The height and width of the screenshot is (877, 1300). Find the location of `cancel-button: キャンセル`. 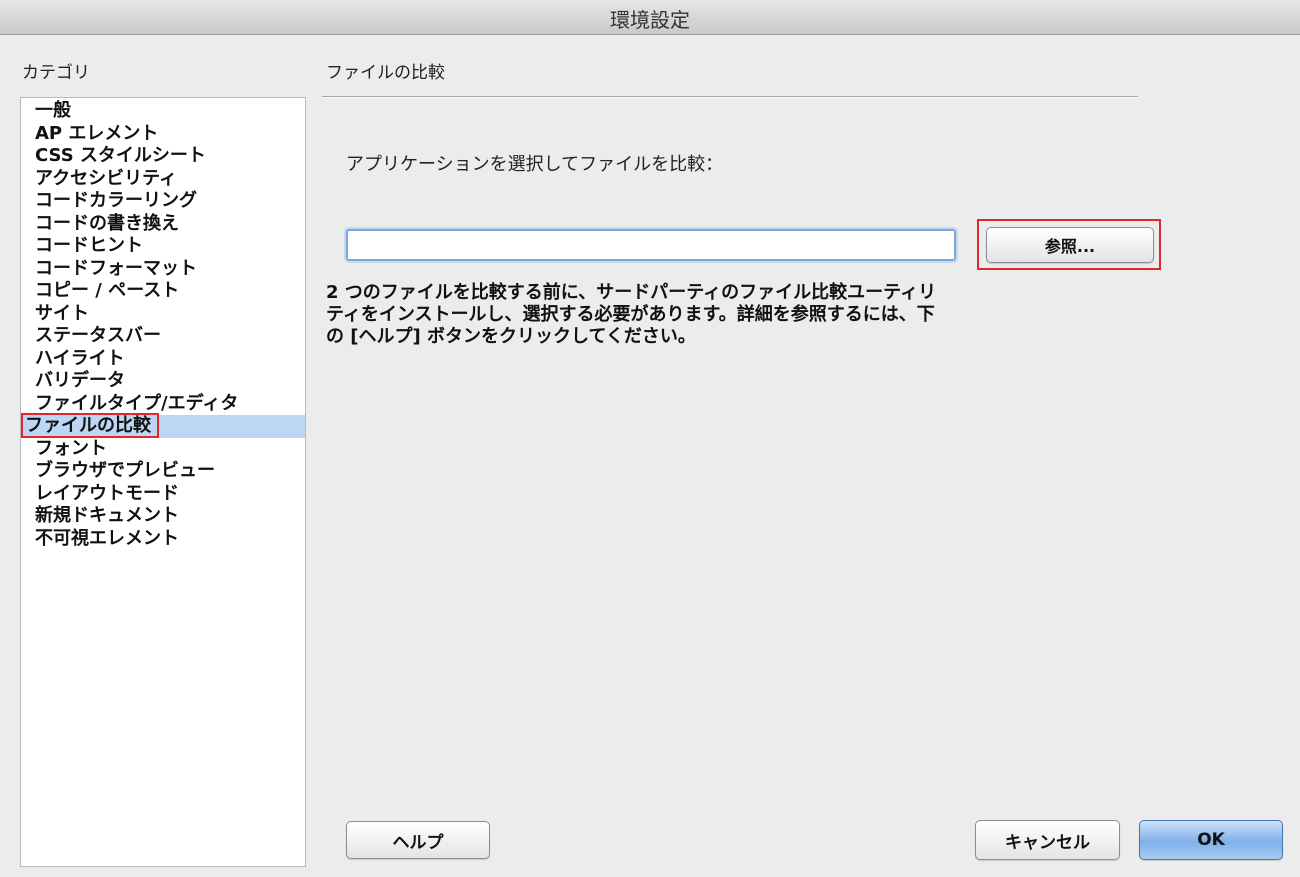

cancel-button: キャンセル is located at coordinates (1047, 840).